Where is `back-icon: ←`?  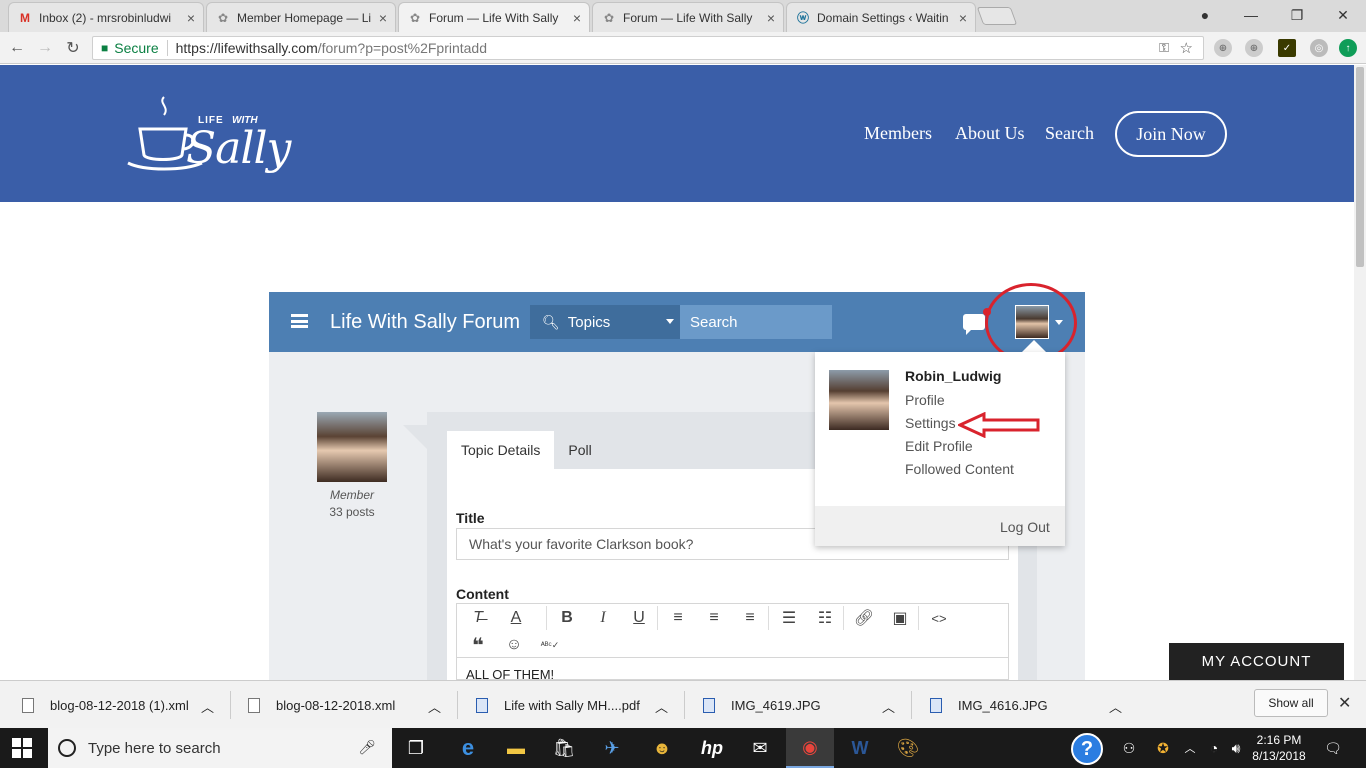 back-icon: ← is located at coordinates (17, 48).